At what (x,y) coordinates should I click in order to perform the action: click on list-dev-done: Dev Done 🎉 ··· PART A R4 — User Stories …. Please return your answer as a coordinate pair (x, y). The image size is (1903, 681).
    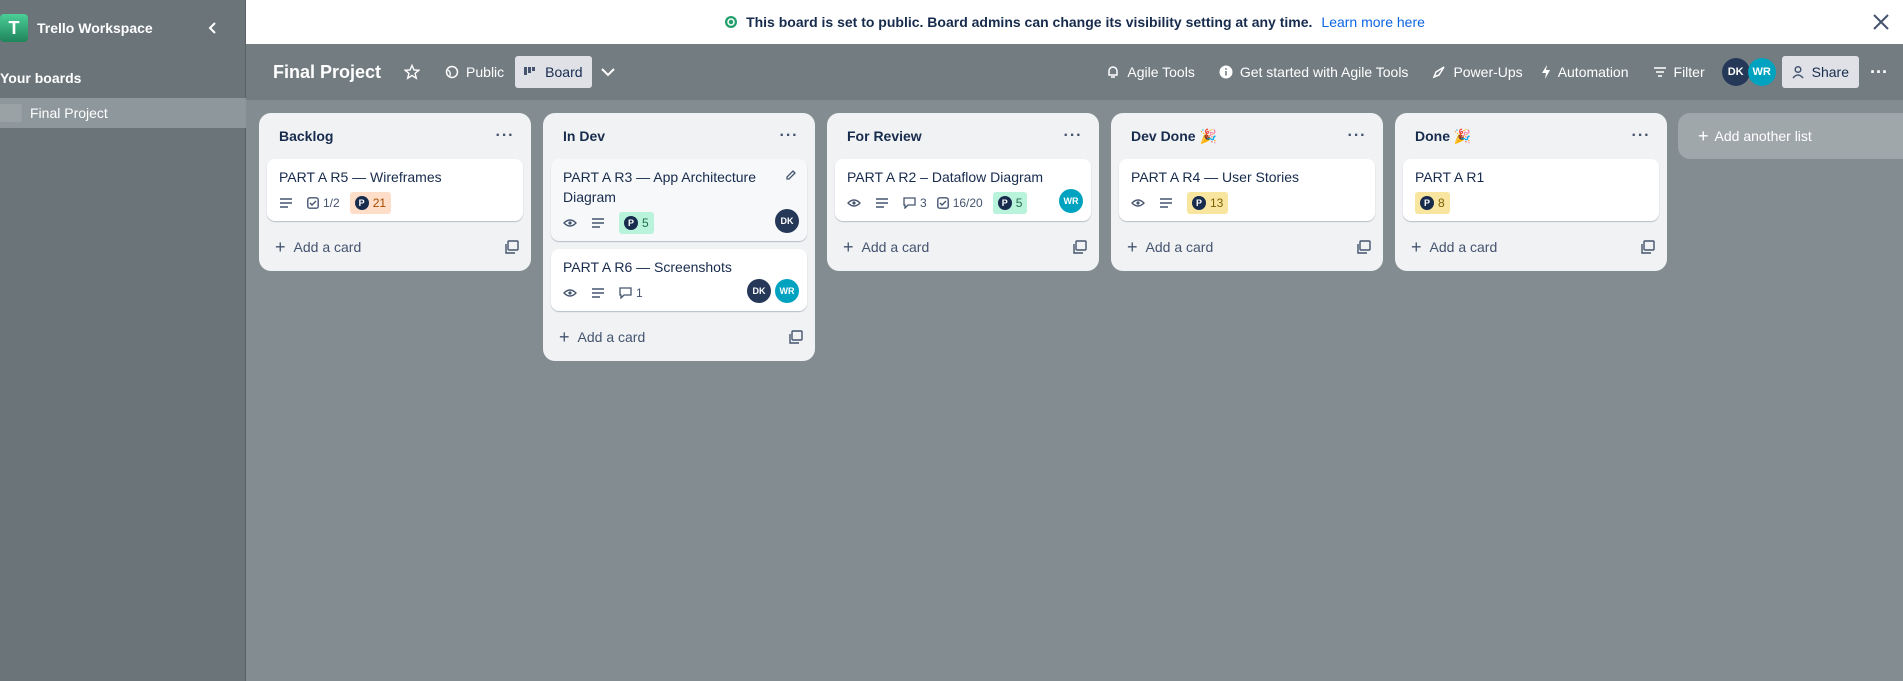
    Looking at the image, I should click on (1247, 192).